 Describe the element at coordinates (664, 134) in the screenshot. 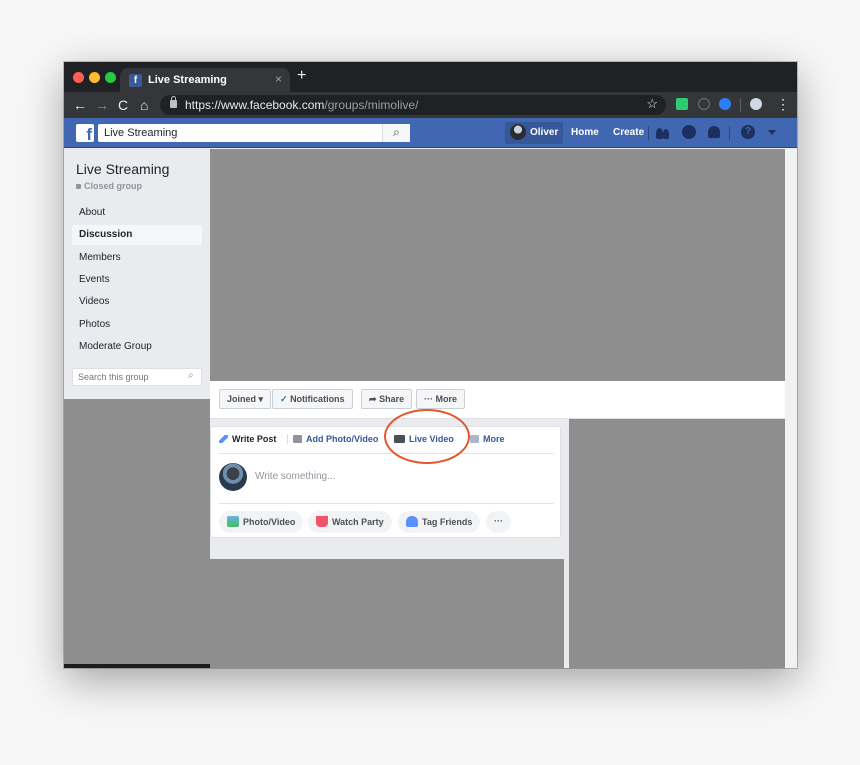

I see `friend-requests-icon` at that location.